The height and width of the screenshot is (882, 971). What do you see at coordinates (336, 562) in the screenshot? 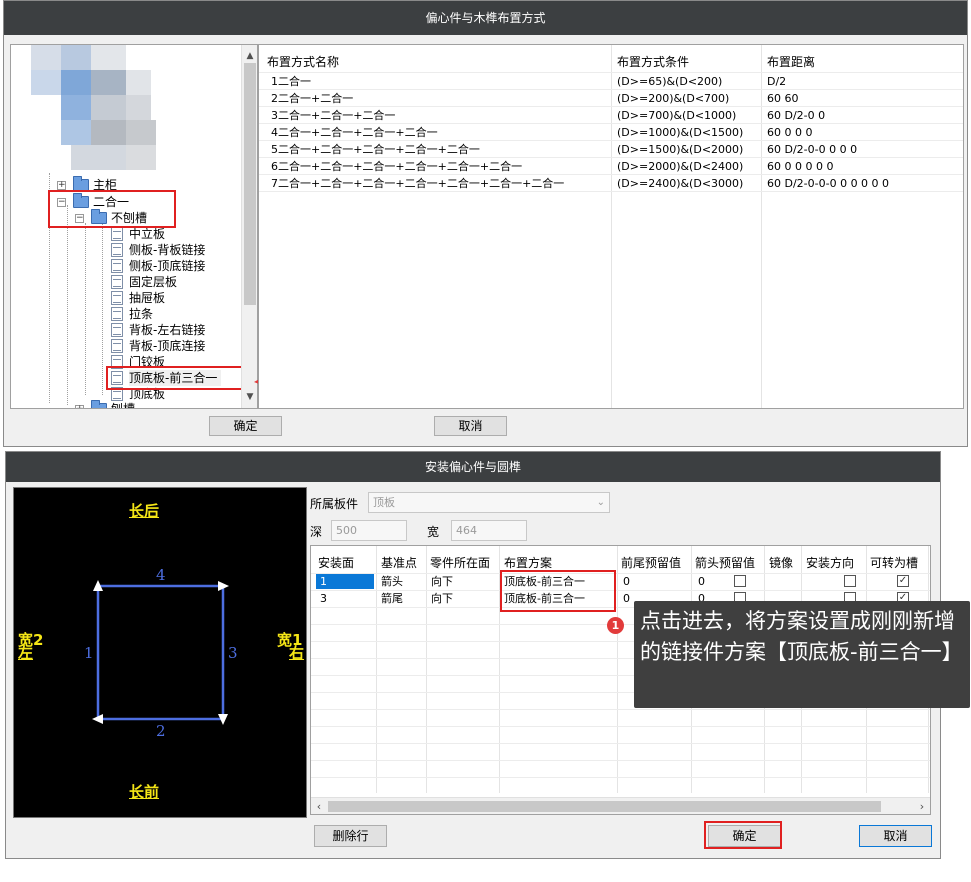
I see `column-header: 安装面` at bounding box center [336, 562].